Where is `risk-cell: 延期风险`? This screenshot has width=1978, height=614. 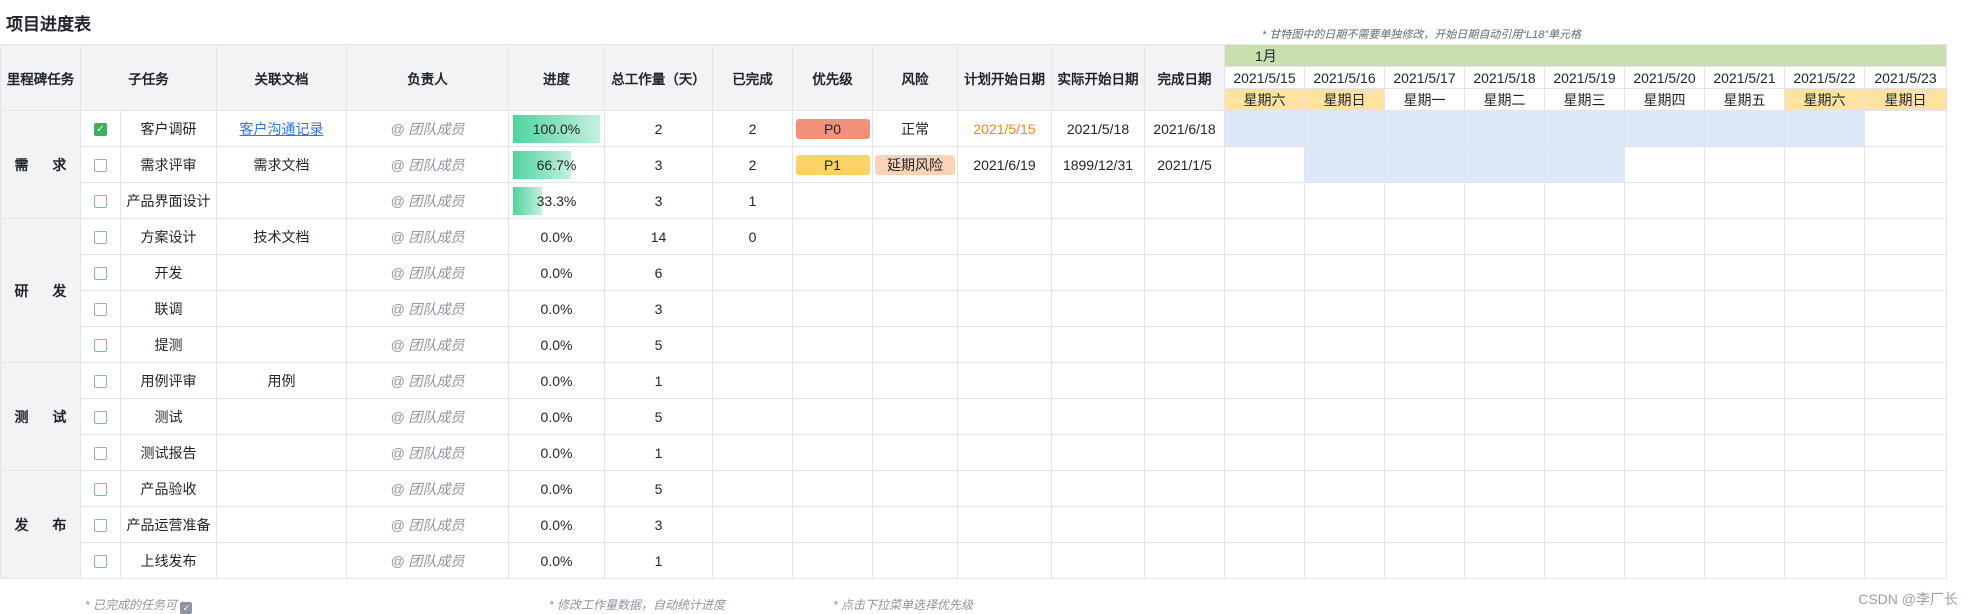 risk-cell: 延期风险 is located at coordinates (915, 164).